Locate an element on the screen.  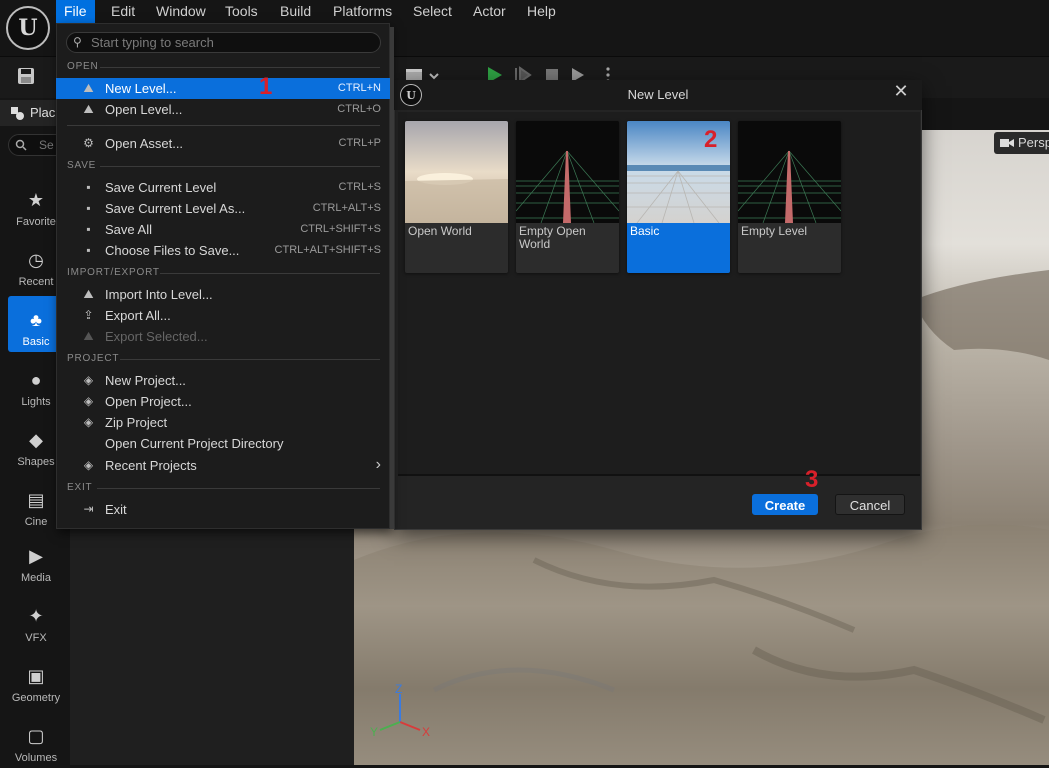
mode-label: Volumes is located at coordinates (36, 758).